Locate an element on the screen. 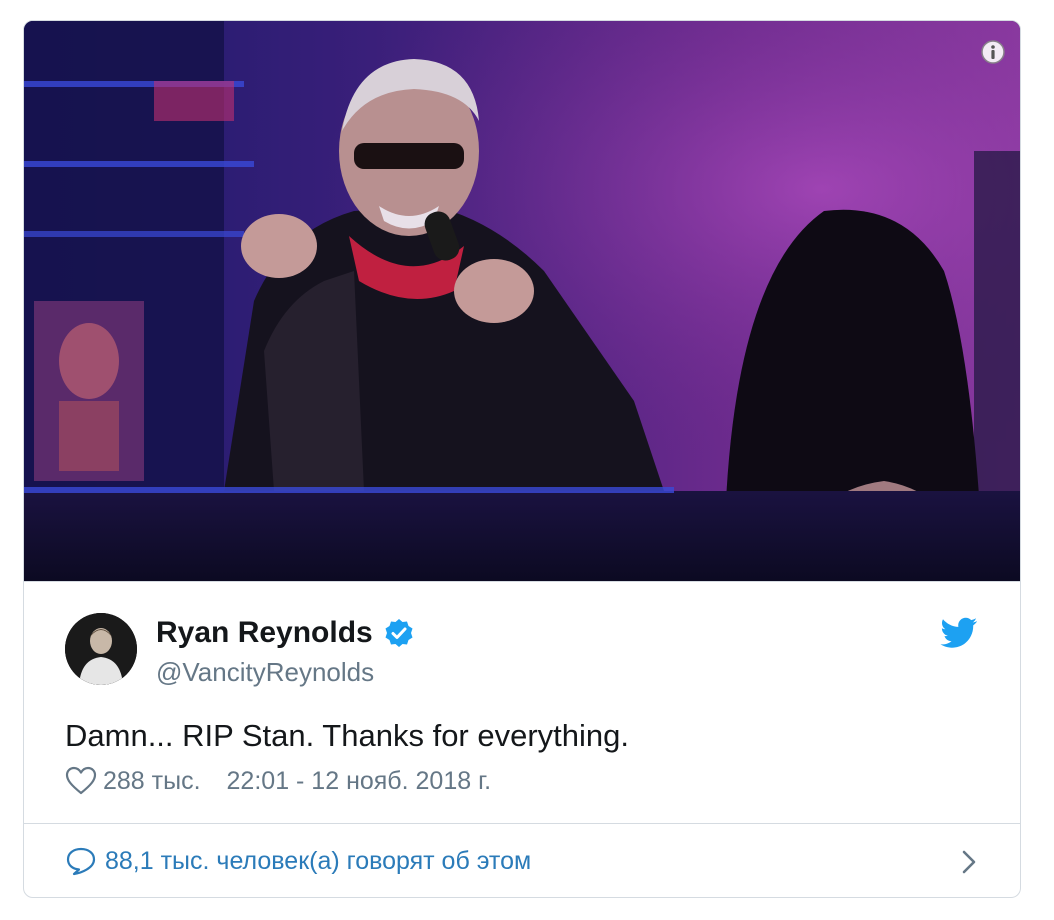  author-handle: @VancityReynolds is located at coordinates (265, 672).